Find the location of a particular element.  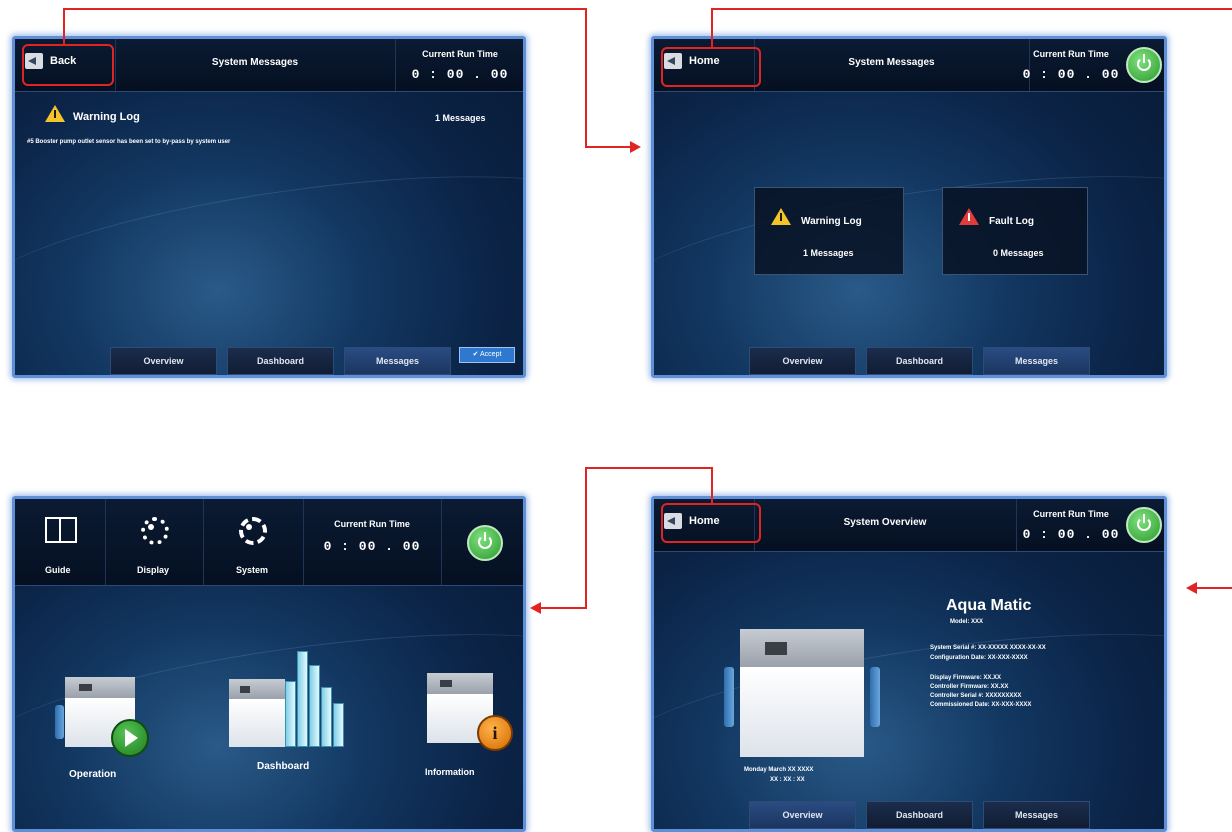

run-time-cell: Current Run Time 0 : 00 . 00 is located at coordinates (372, 542).